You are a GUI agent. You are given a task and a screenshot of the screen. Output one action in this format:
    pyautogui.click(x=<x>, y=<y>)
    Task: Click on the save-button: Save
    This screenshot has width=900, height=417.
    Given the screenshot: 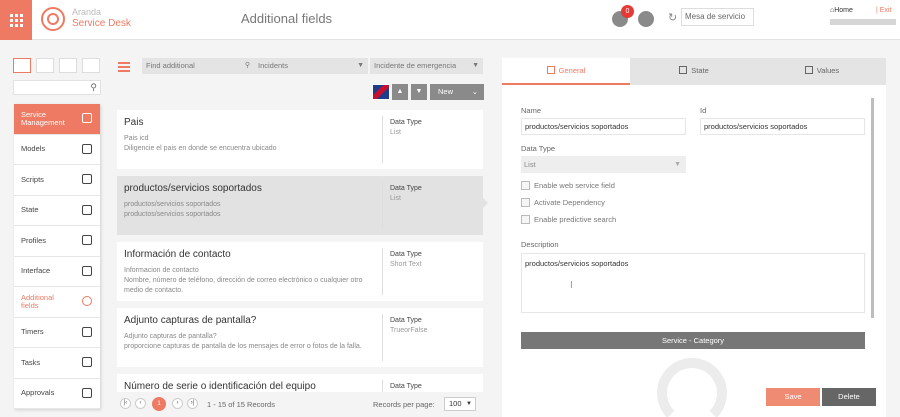 What is the action you would take?
    pyautogui.click(x=793, y=397)
    